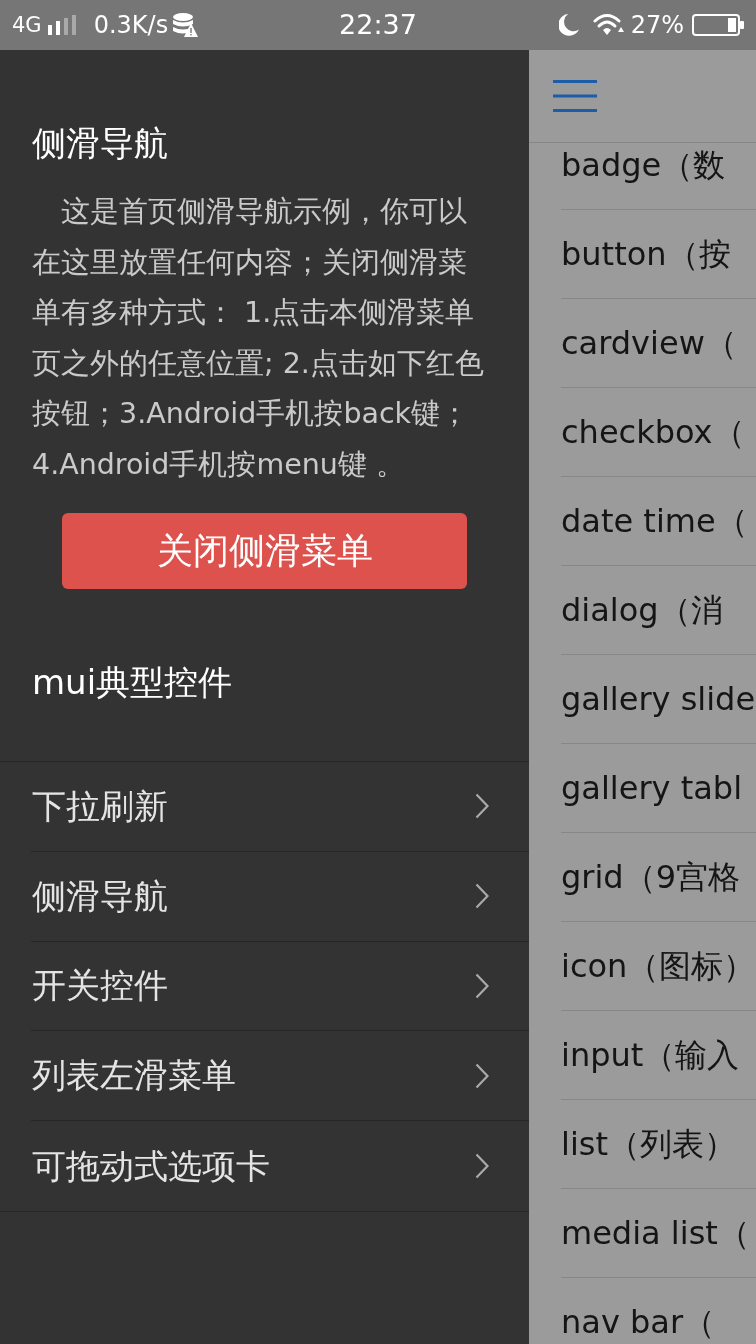 The height and width of the screenshot is (1344, 756). What do you see at coordinates (132, 682) in the screenshot?
I see `section-title: mui典型控件` at bounding box center [132, 682].